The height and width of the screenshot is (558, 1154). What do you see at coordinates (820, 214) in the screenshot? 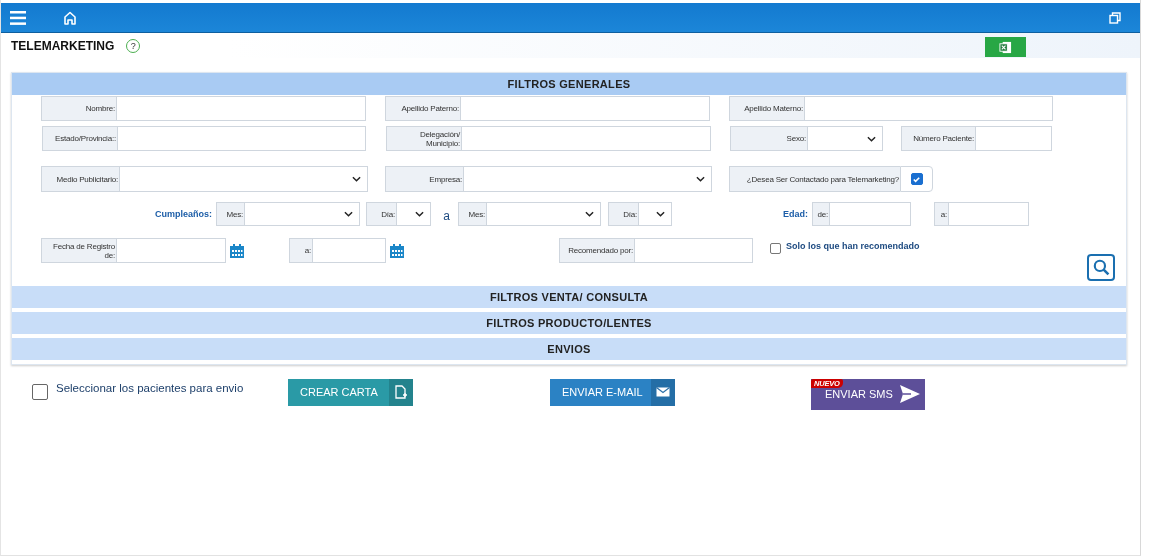
I see `field-label: de:` at bounding box center [820, 214].